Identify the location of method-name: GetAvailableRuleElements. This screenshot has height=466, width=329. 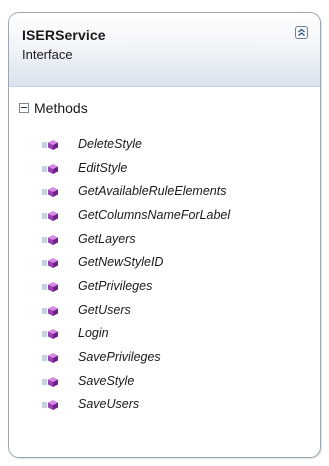
(152, 191).